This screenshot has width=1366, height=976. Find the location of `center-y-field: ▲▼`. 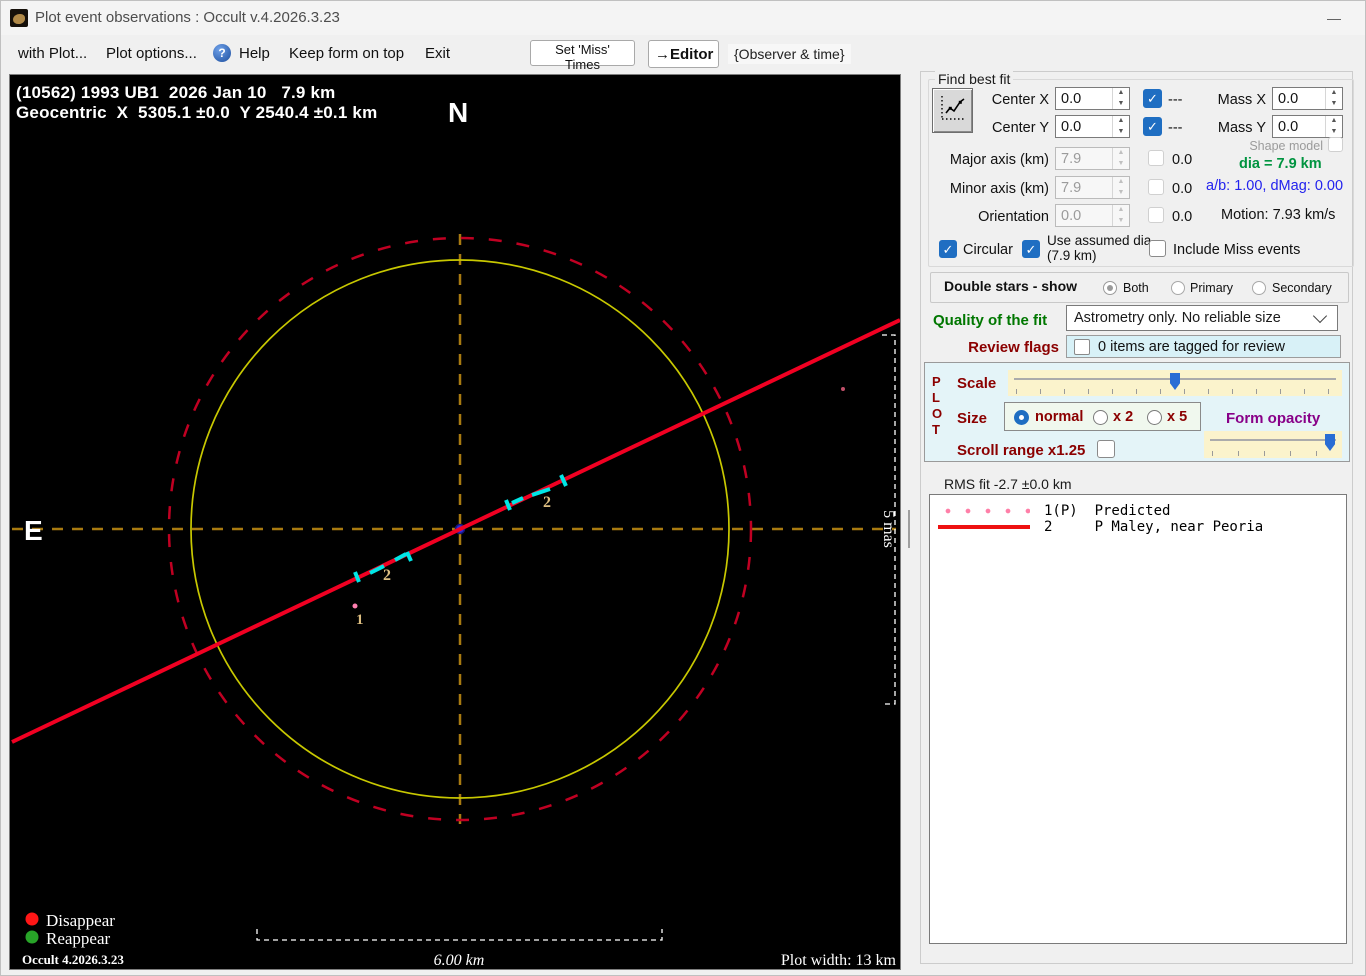

center-y-field: ▲▼ is located at coordinates (1092, 126).